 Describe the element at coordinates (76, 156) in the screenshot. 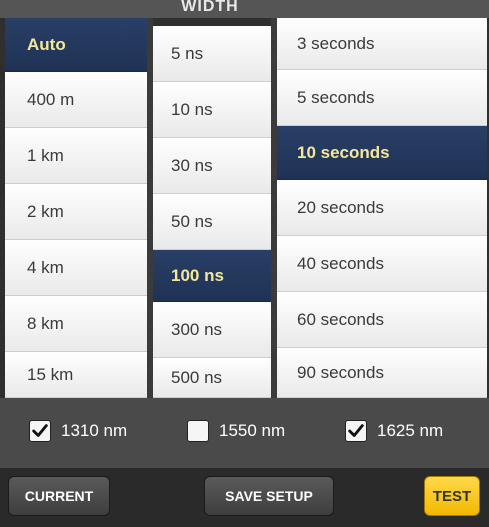

I see `range-option: 1 km` at that location.